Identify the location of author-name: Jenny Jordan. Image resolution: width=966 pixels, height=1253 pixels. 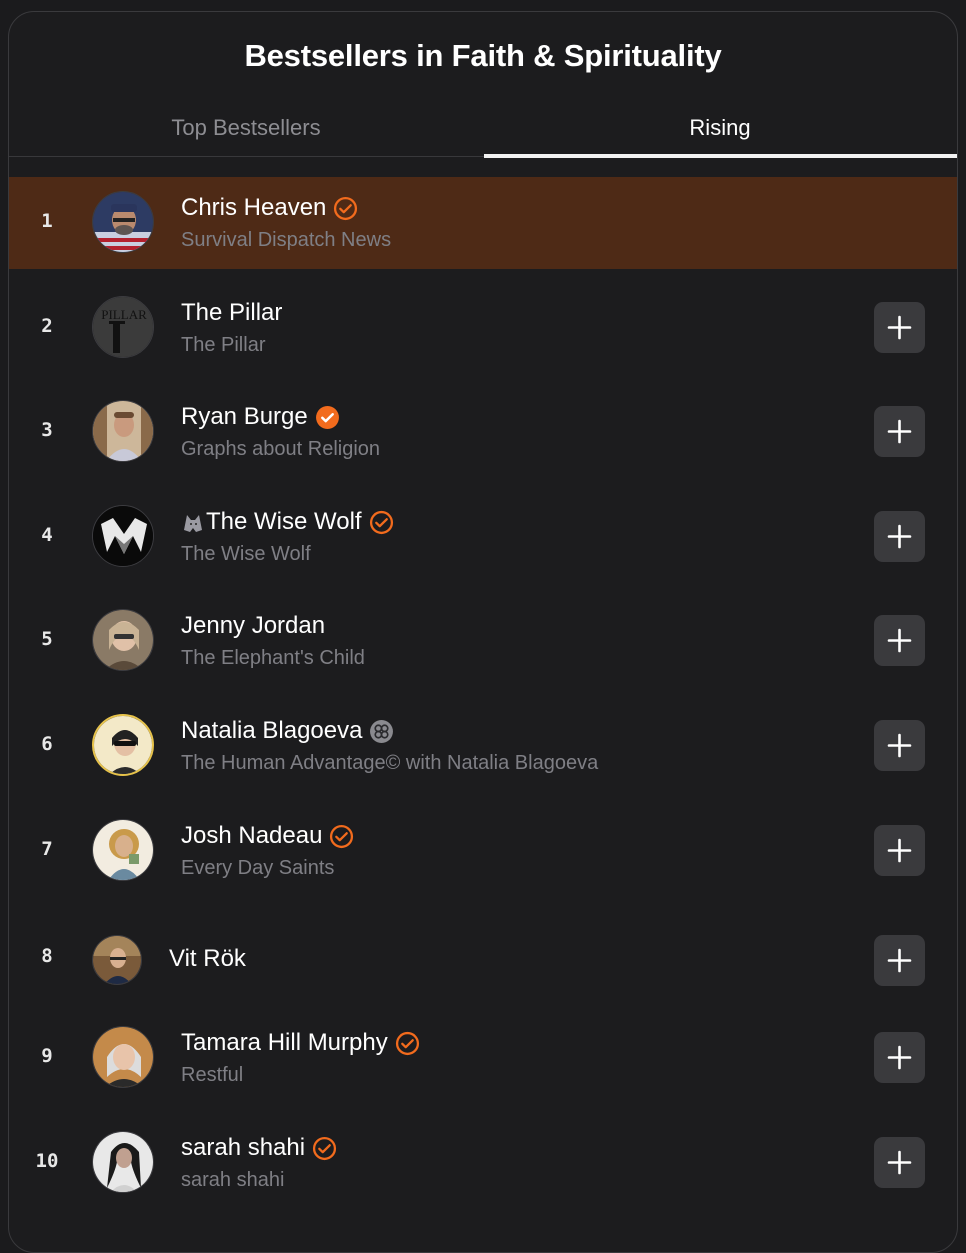
(253, 625).